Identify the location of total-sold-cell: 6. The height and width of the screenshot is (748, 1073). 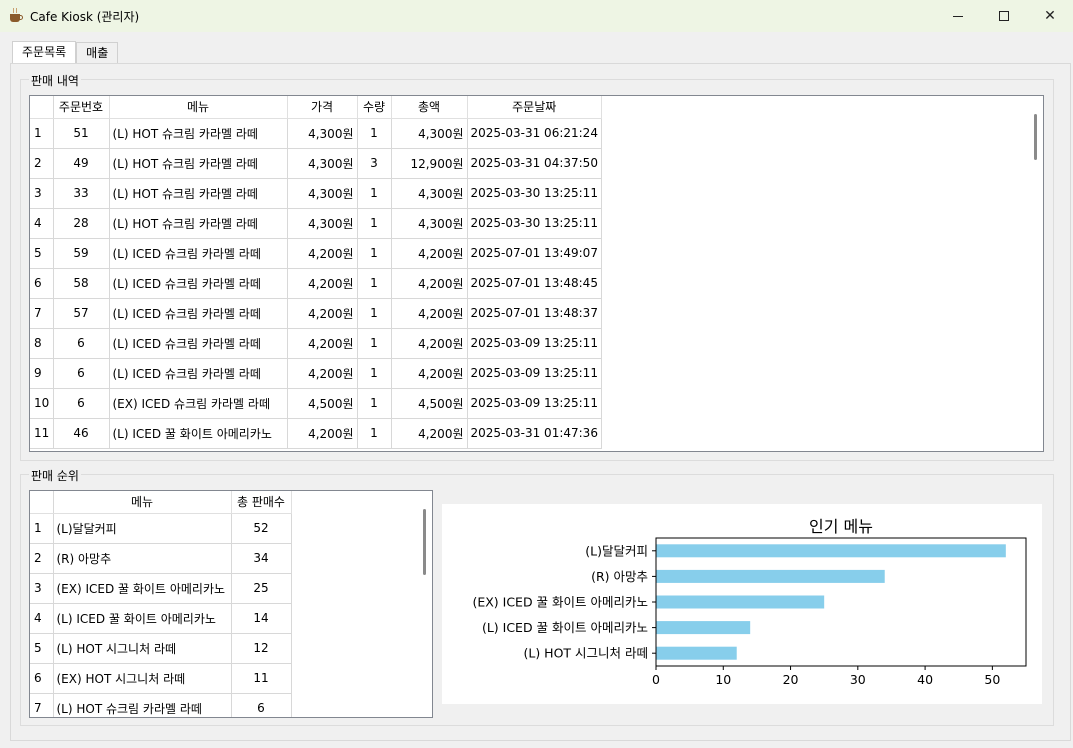
(261, 705).